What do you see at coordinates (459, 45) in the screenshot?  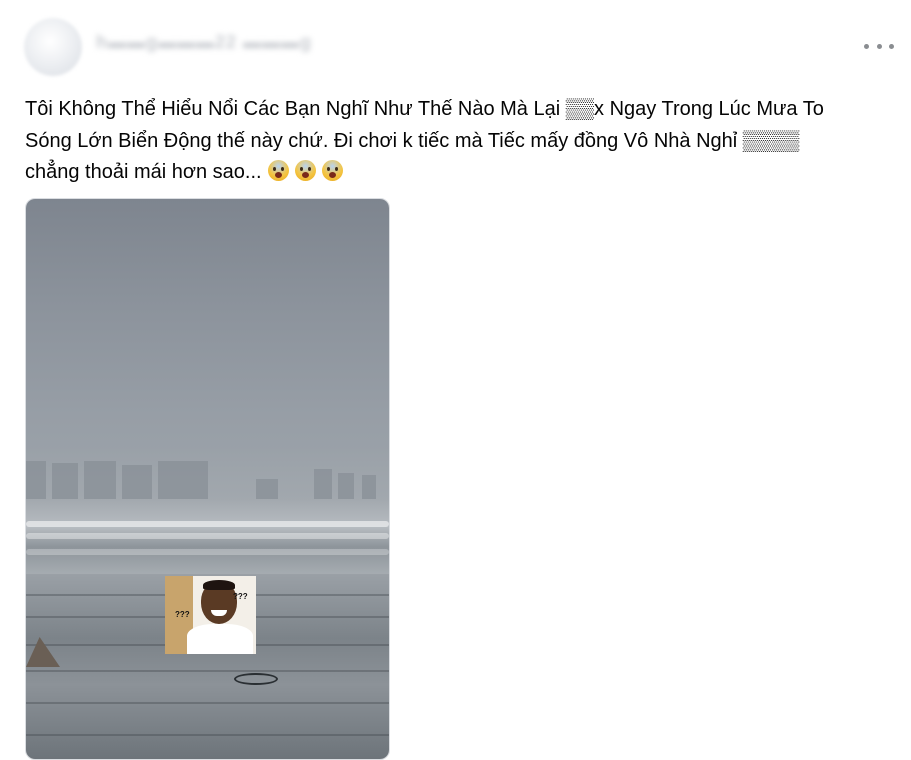 I see `post-header: h▬▬g▬▬▬22 ▬▬▬g` at bounding box center [459, 45].